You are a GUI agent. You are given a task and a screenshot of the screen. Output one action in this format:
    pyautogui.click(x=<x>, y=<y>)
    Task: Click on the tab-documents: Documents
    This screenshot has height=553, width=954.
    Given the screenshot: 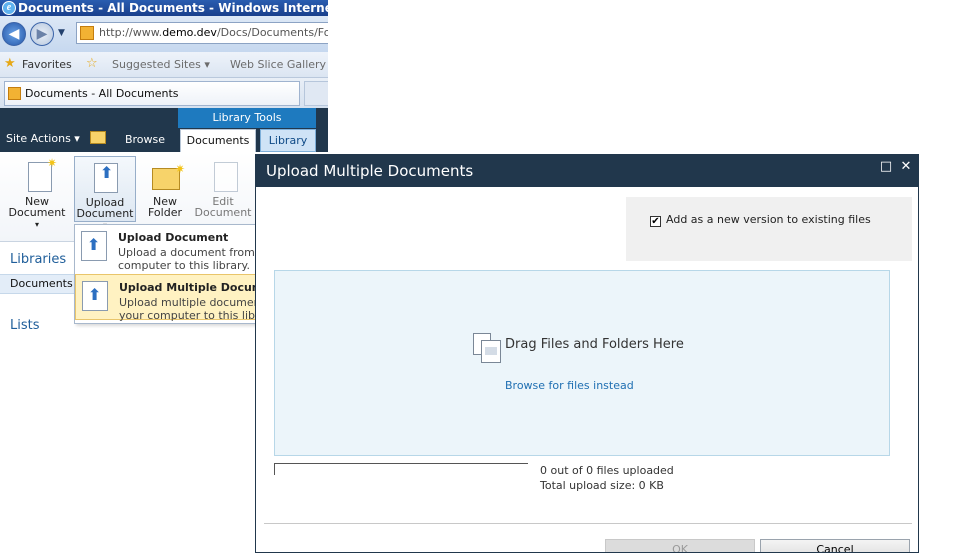 What is the action you would take?
    pyautogui.click(x=218, y=140)
    